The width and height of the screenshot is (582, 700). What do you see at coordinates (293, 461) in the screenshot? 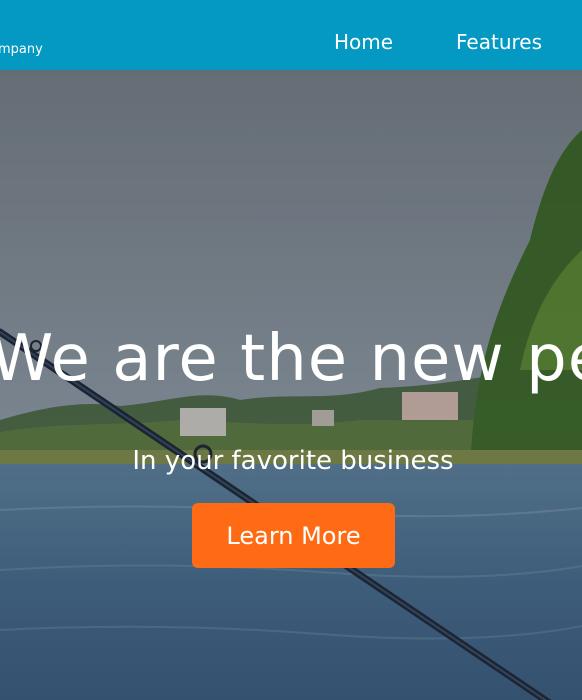
I see `hero-subtitle: In your favorite business` at bounding box center [293, 461].